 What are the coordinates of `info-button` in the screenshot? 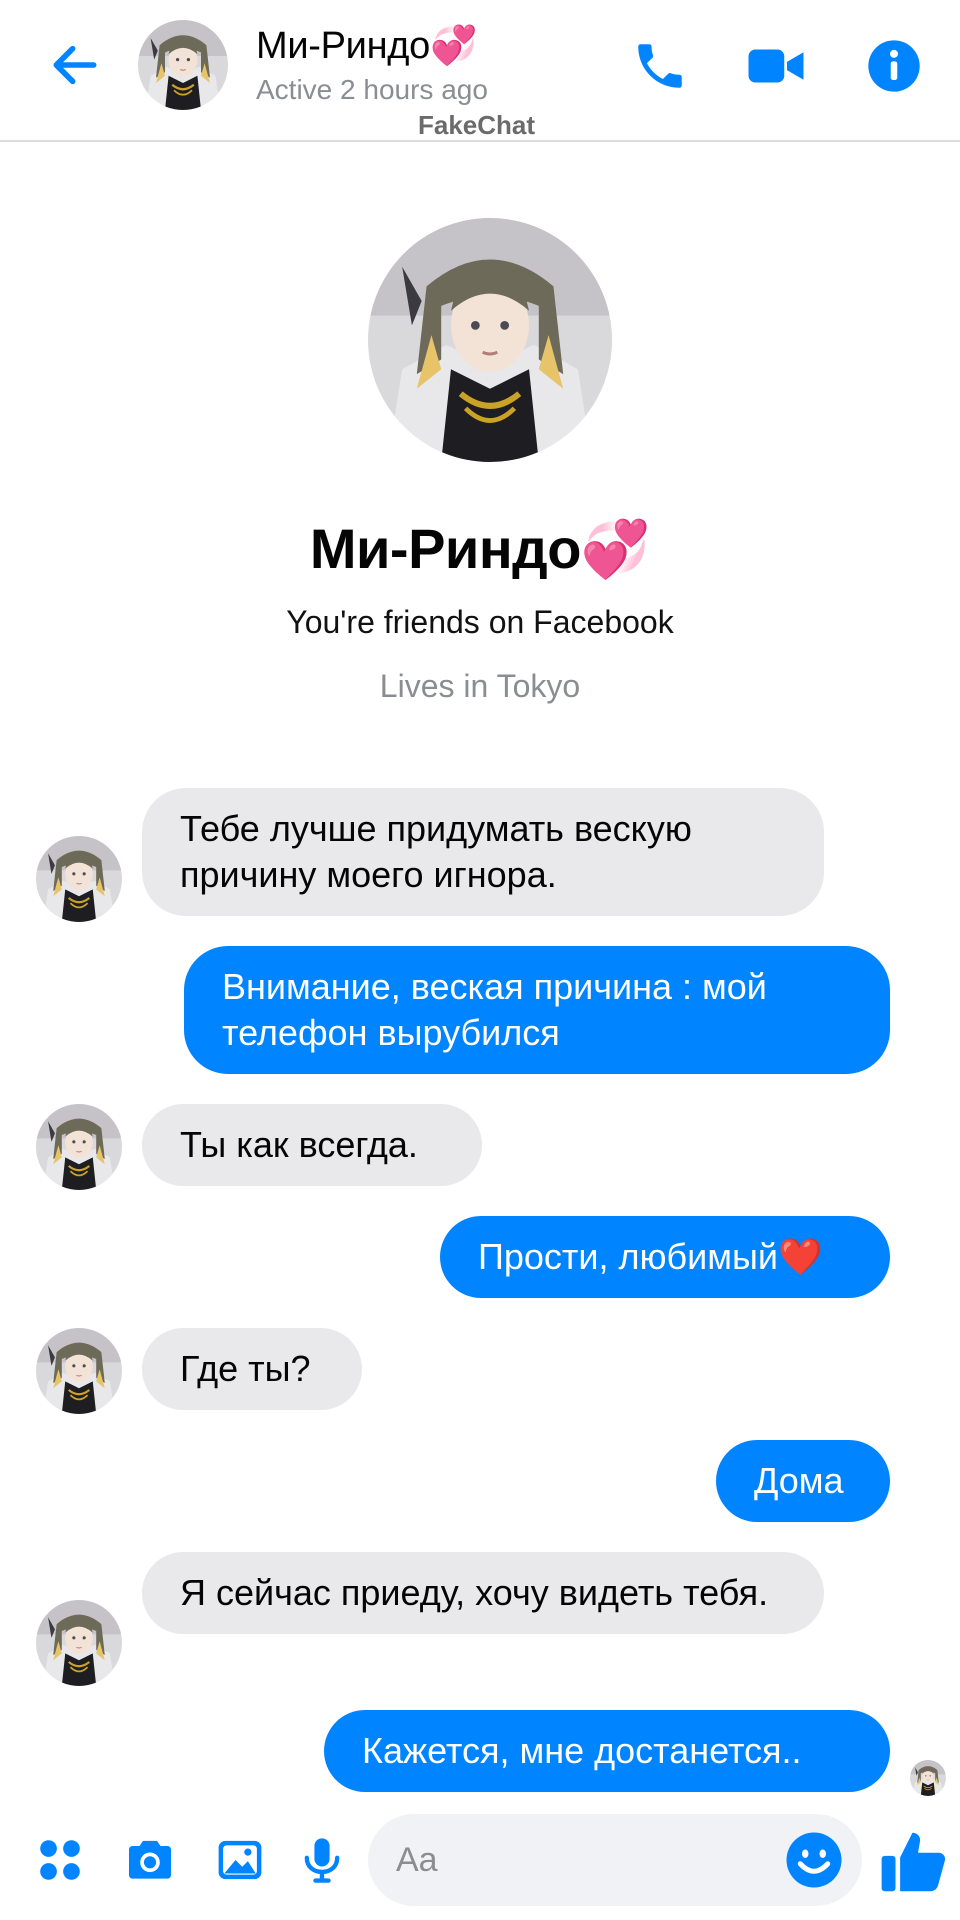 It's located at (894, 66).